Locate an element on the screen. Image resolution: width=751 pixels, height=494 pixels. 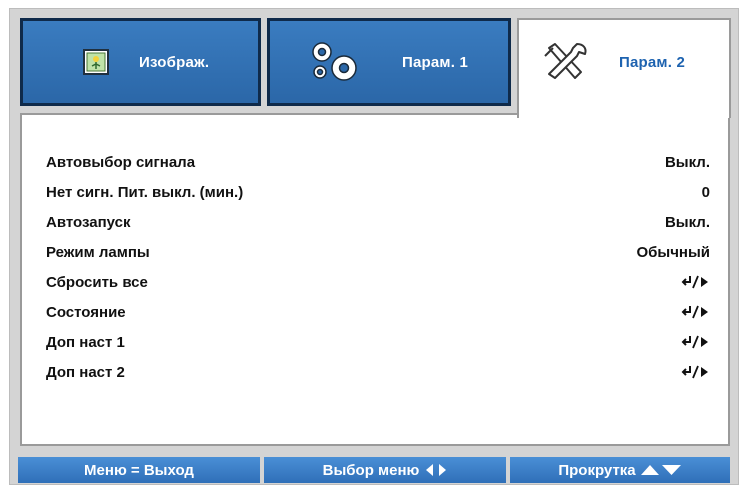
image-icon is located at coordinates (96, 62).